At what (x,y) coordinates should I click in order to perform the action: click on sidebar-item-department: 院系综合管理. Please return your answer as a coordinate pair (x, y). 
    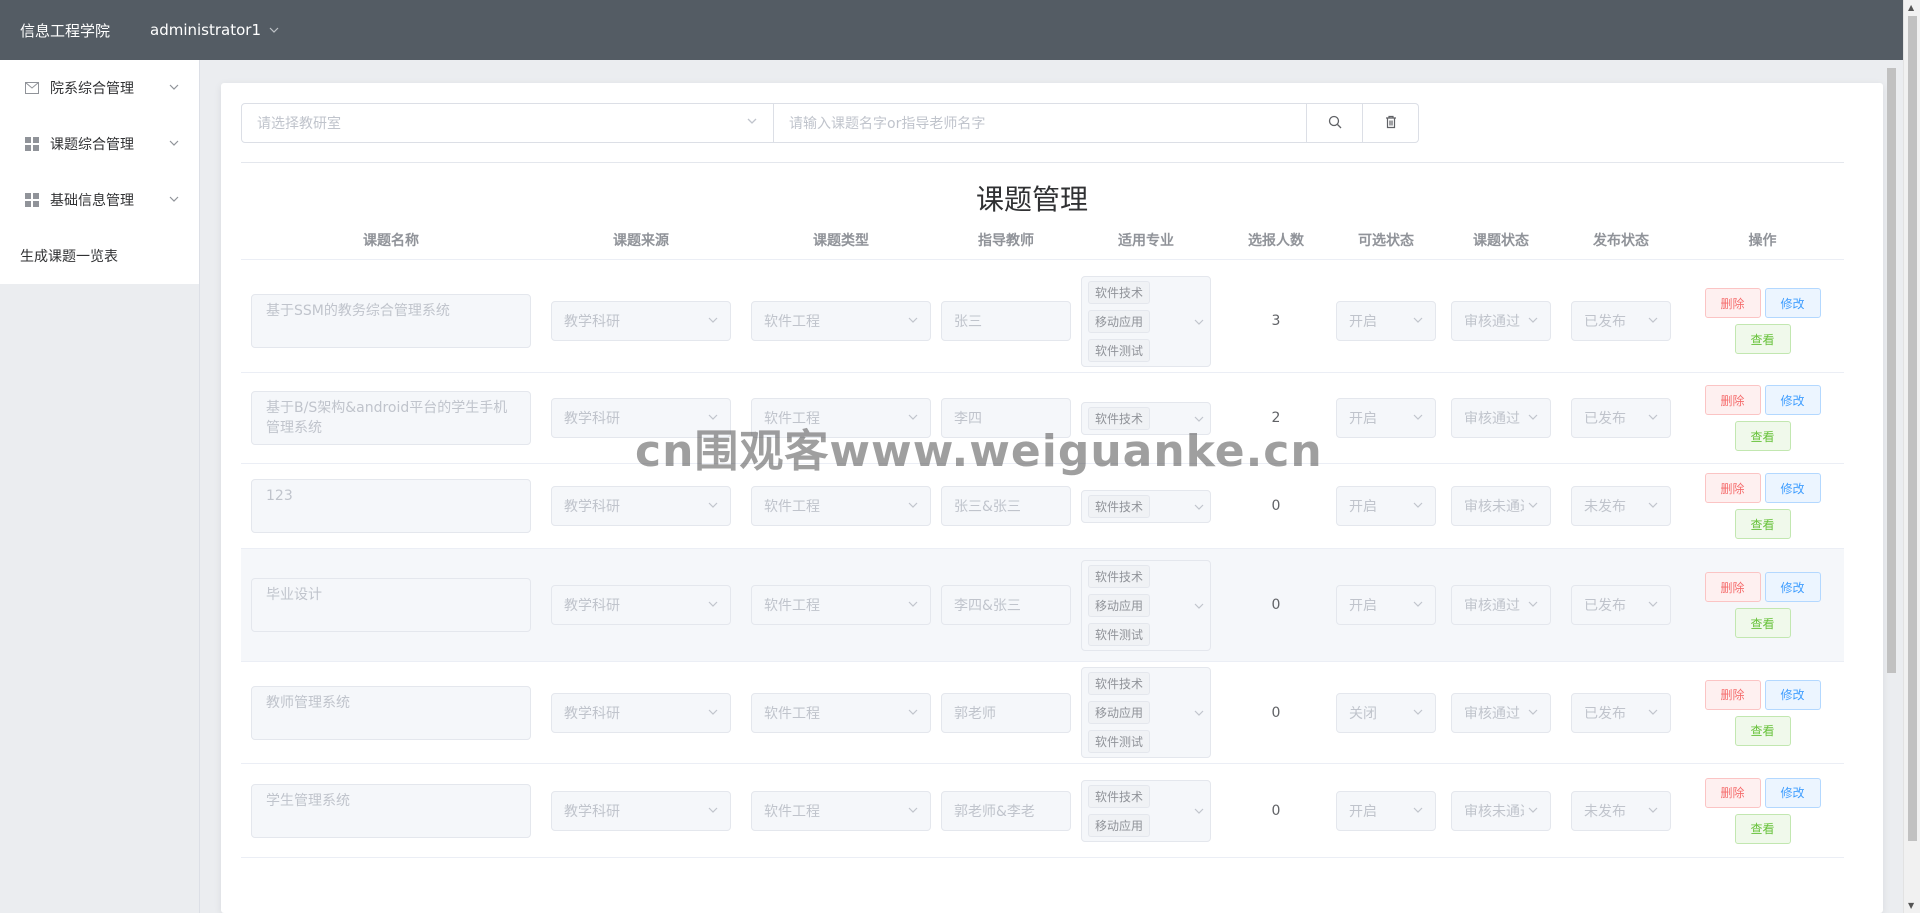
    Looking at the image, I should click on (99, 88).